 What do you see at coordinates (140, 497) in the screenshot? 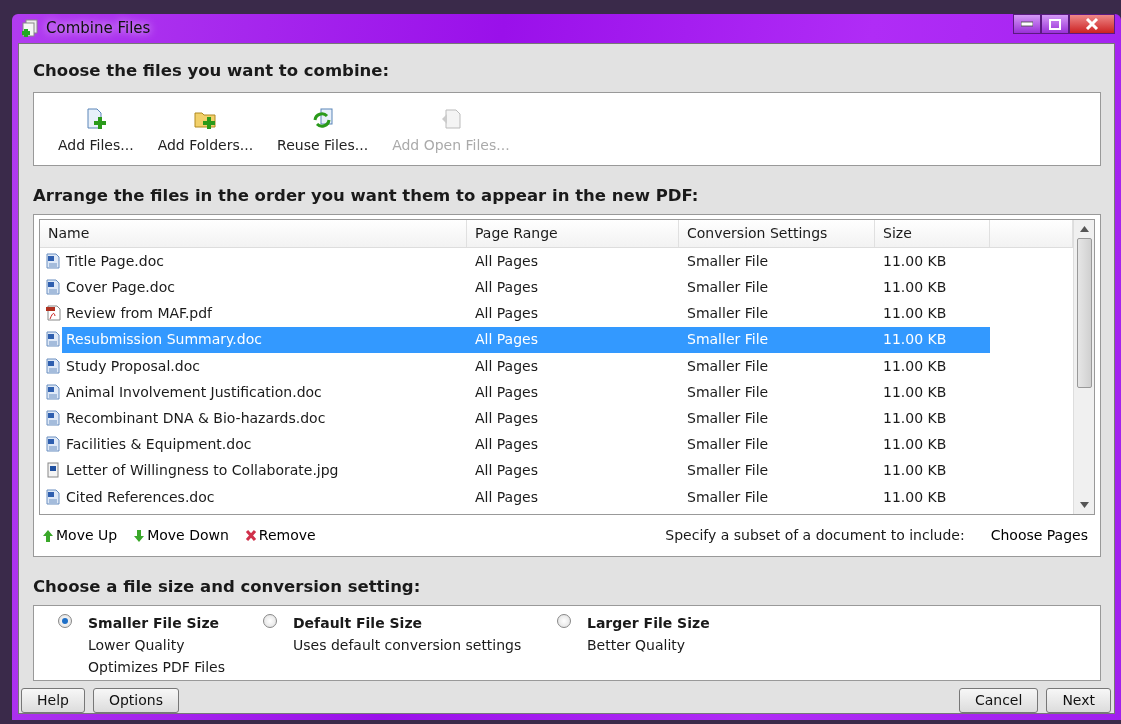
I see `file-name: Cited References.doc` at bounding box center [140, 497].